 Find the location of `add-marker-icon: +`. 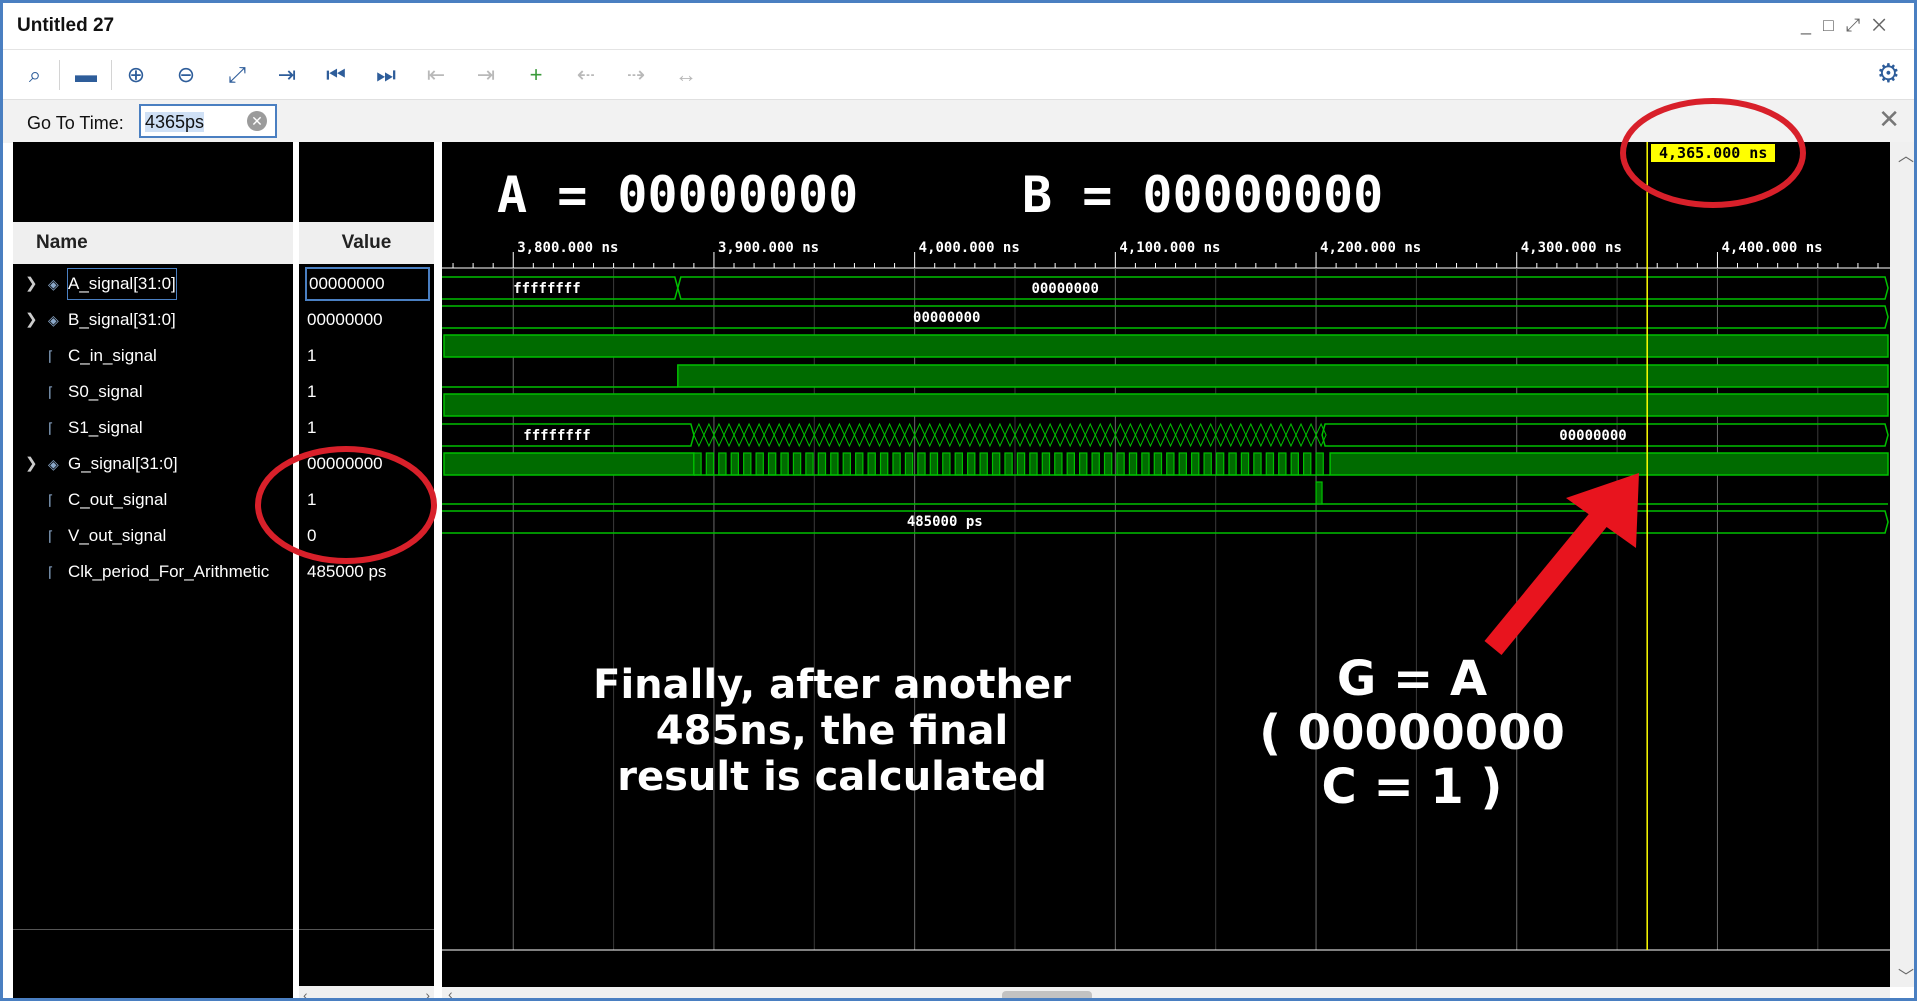

add-marker-icon: + is located at coordinates (536, 75).